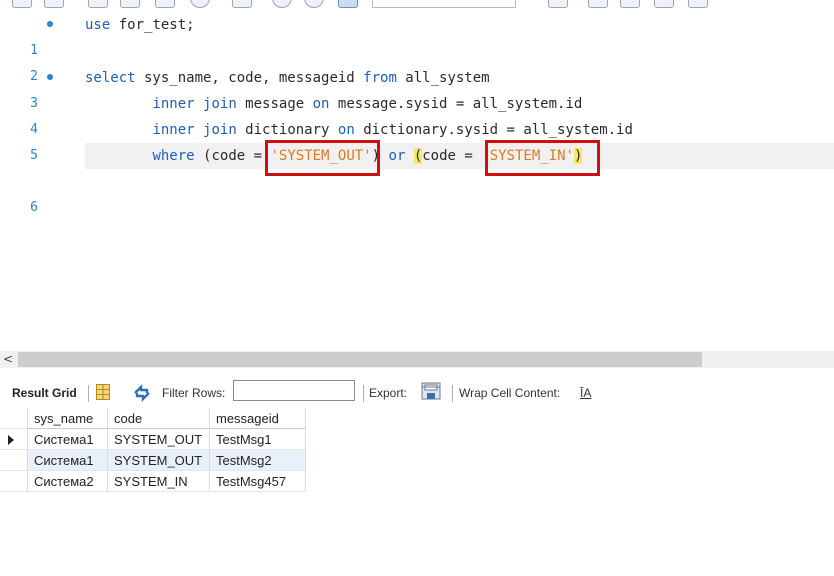 The height and width of the screenshot is (576, 834). Describe the element at coordinates (142, 393) in the screenshot. I see `refresh-icon` at that location.